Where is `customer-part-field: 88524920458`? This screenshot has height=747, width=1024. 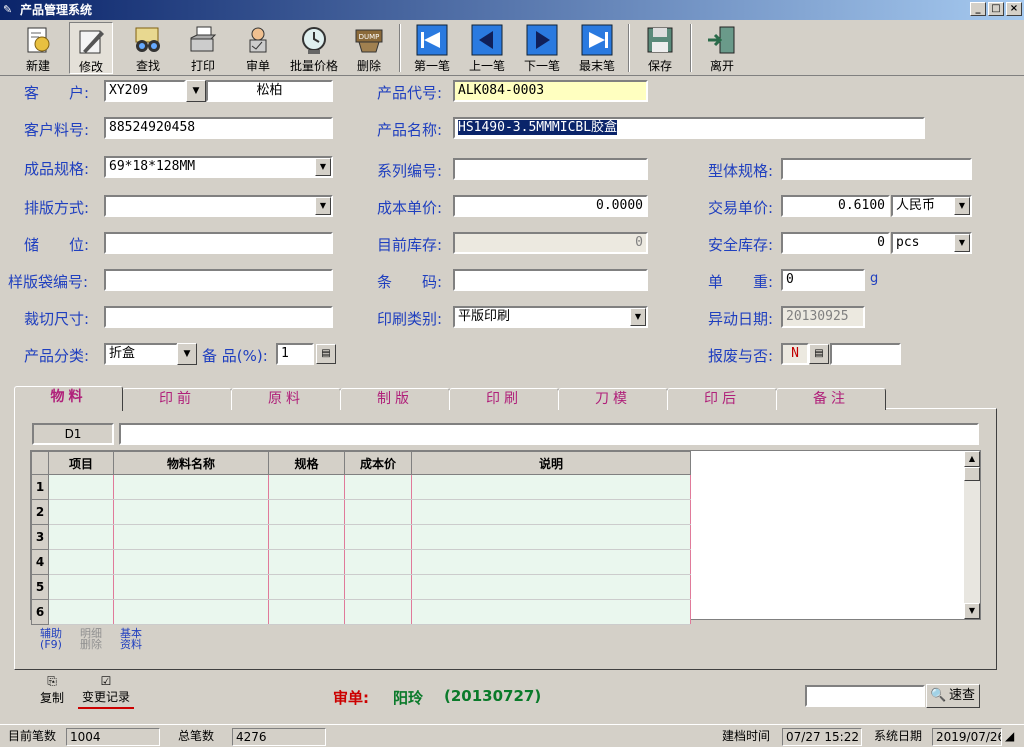
customer-part-field: 88524920458 is located at coordinates (218, 128).